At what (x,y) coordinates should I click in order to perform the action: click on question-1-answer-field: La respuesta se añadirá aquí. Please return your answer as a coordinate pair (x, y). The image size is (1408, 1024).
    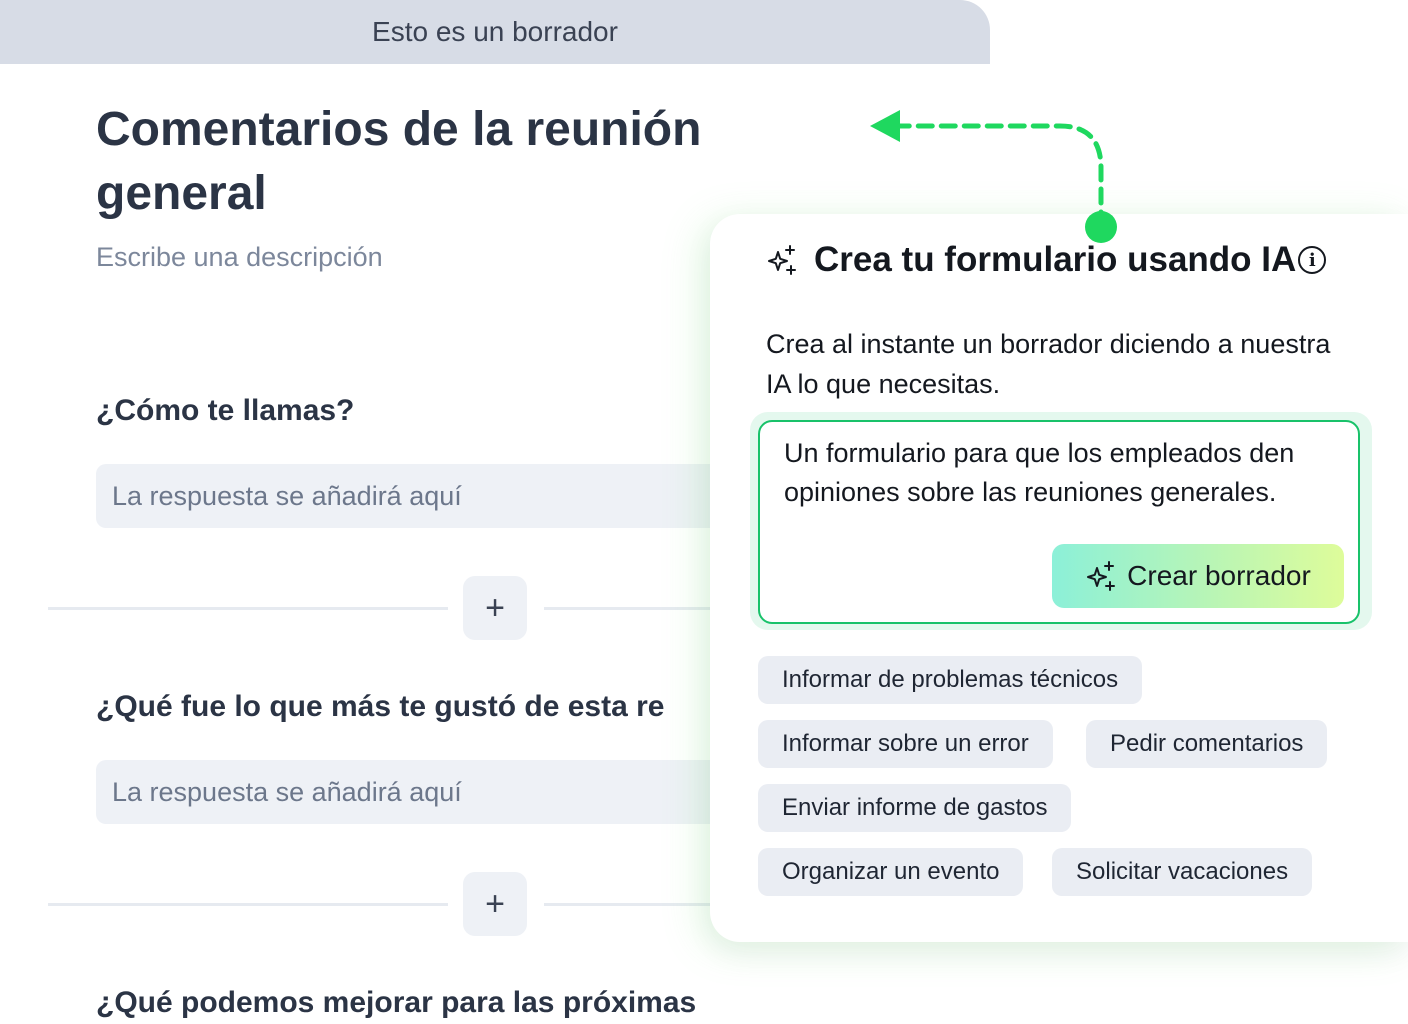
    Looking at the image, I should click on (446, 496).